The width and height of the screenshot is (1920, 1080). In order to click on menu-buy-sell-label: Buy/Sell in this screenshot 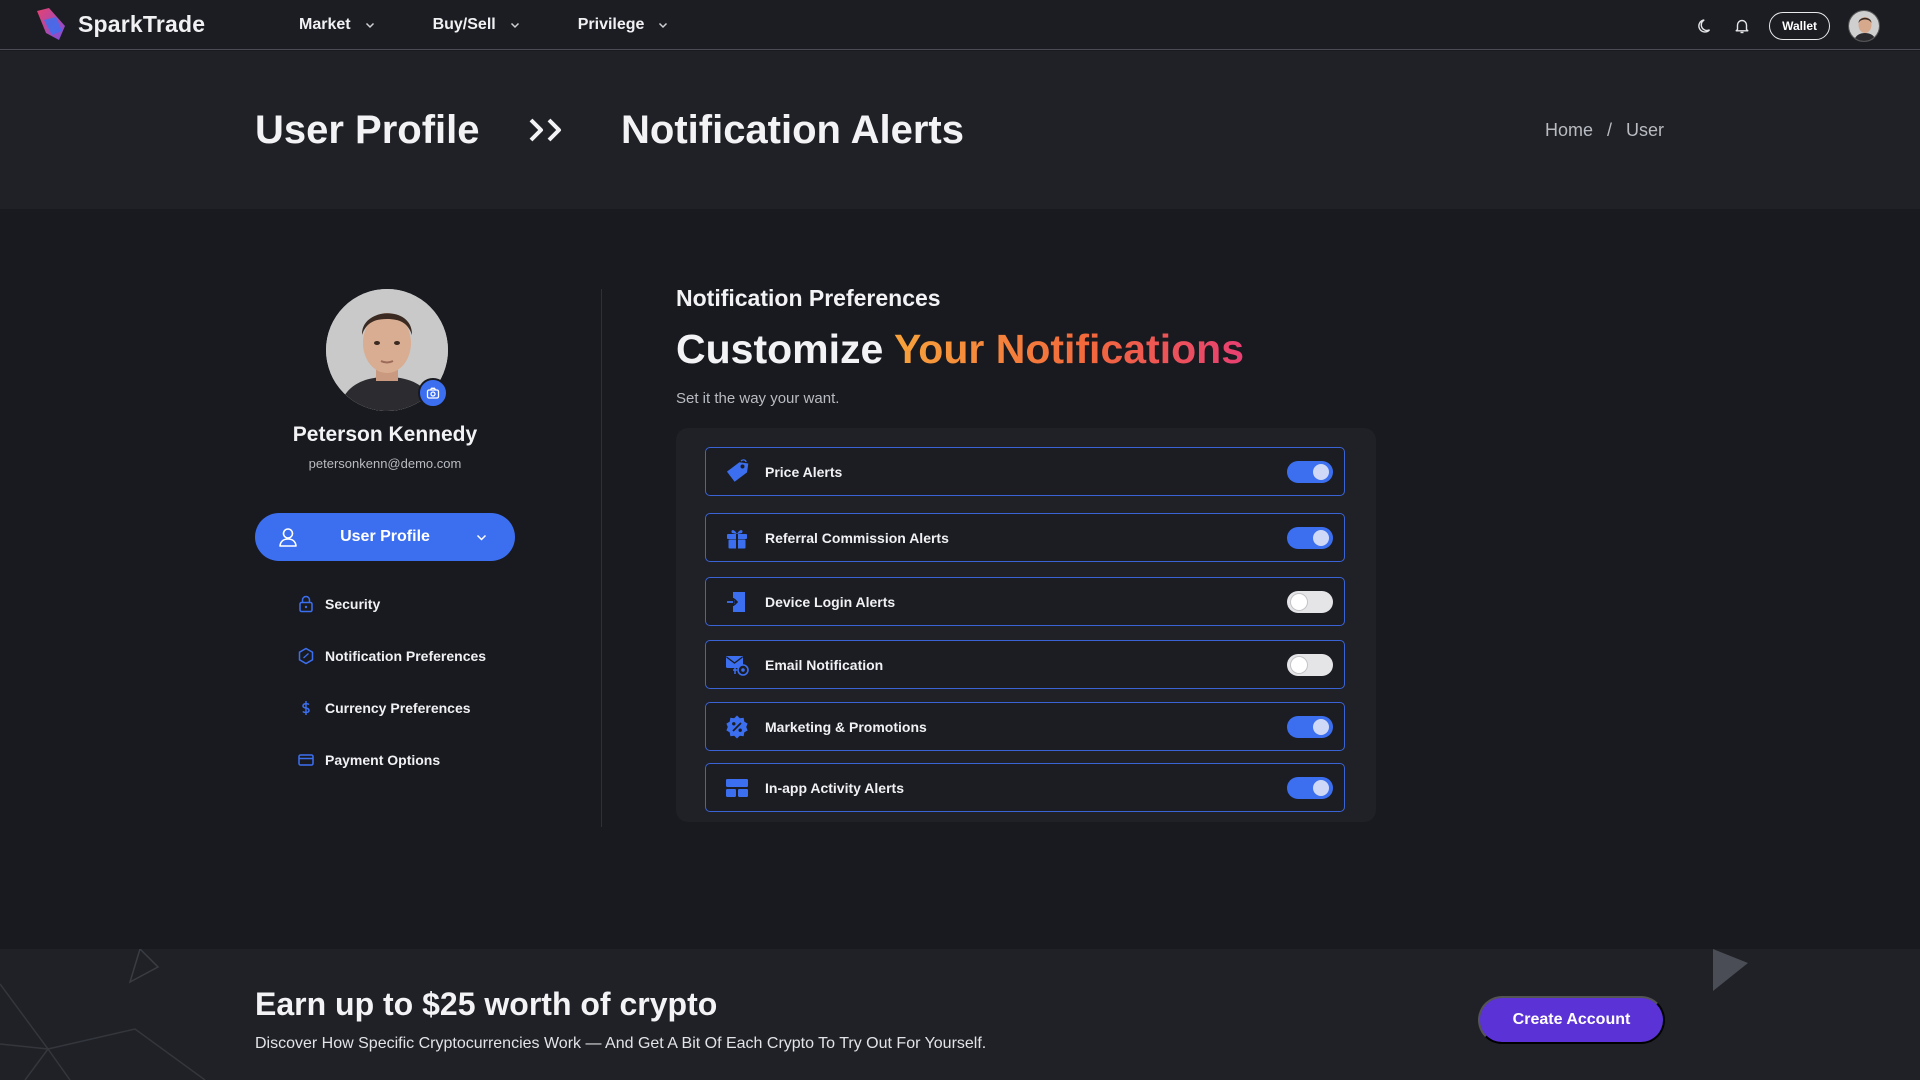, I will do `click(464, 24)`.